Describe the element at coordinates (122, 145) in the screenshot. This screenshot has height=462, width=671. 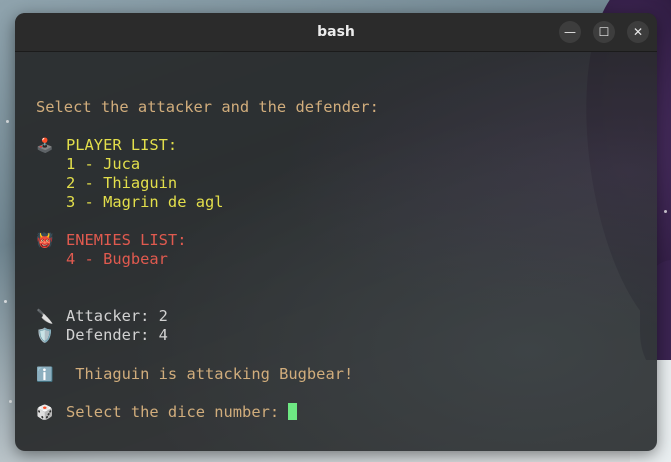
I see `player-list-label: PLAYER LIST:` at that location.